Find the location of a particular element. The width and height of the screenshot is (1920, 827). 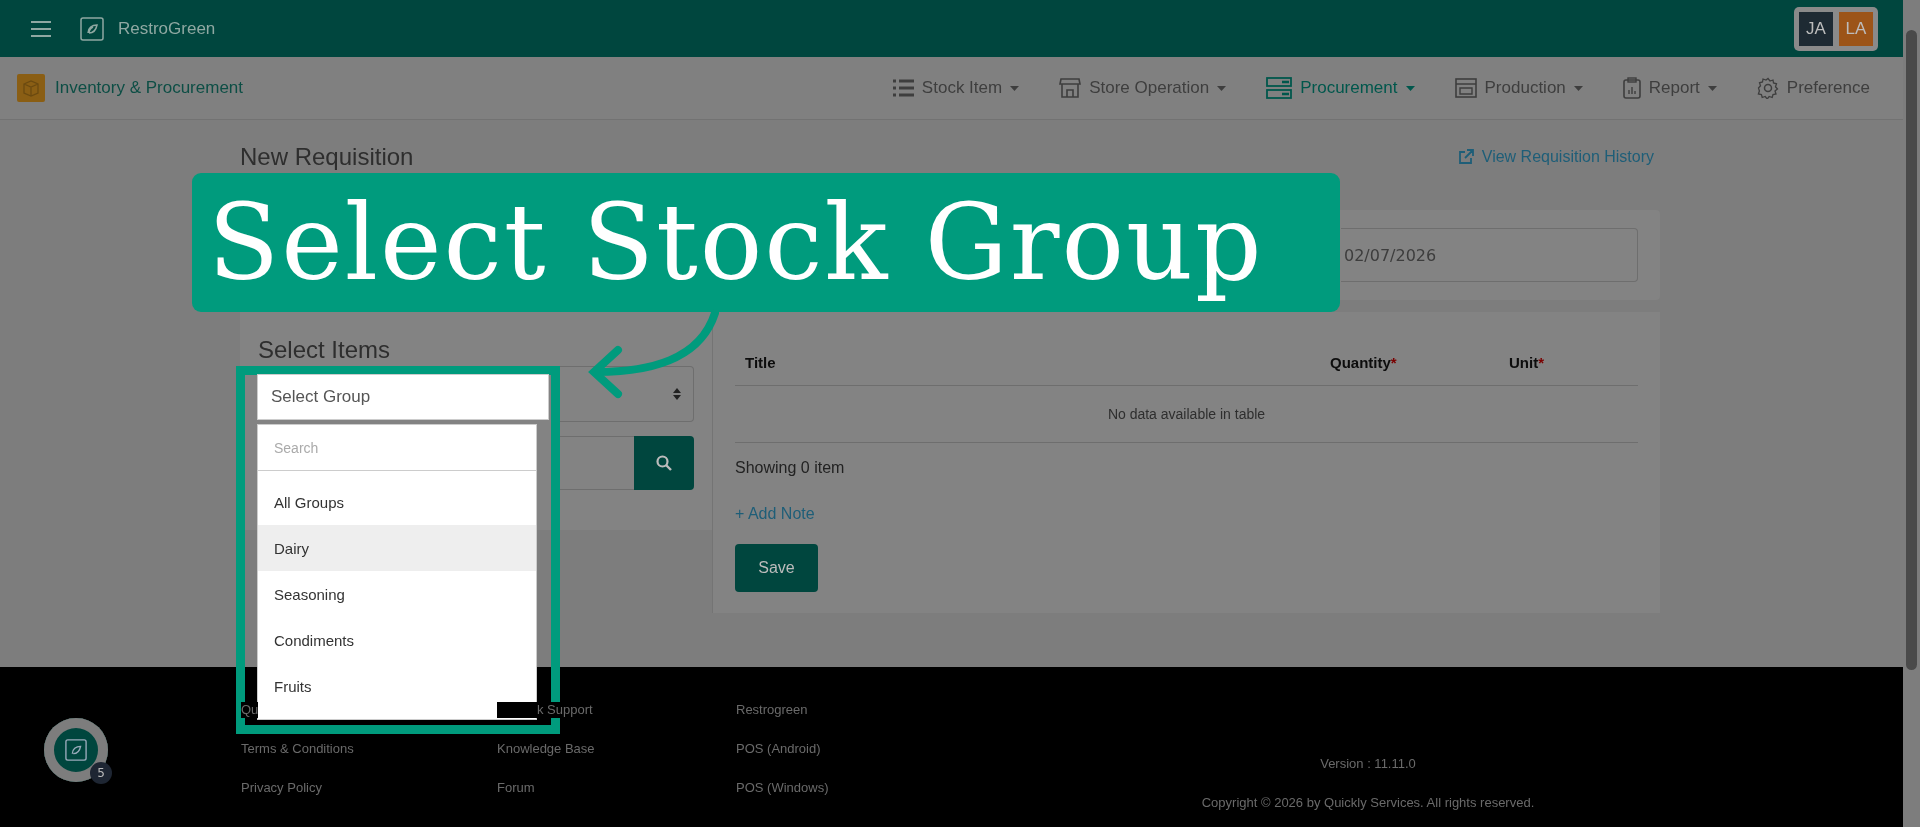

footer-link: POS (Android) is located at coordinates (778, 749).